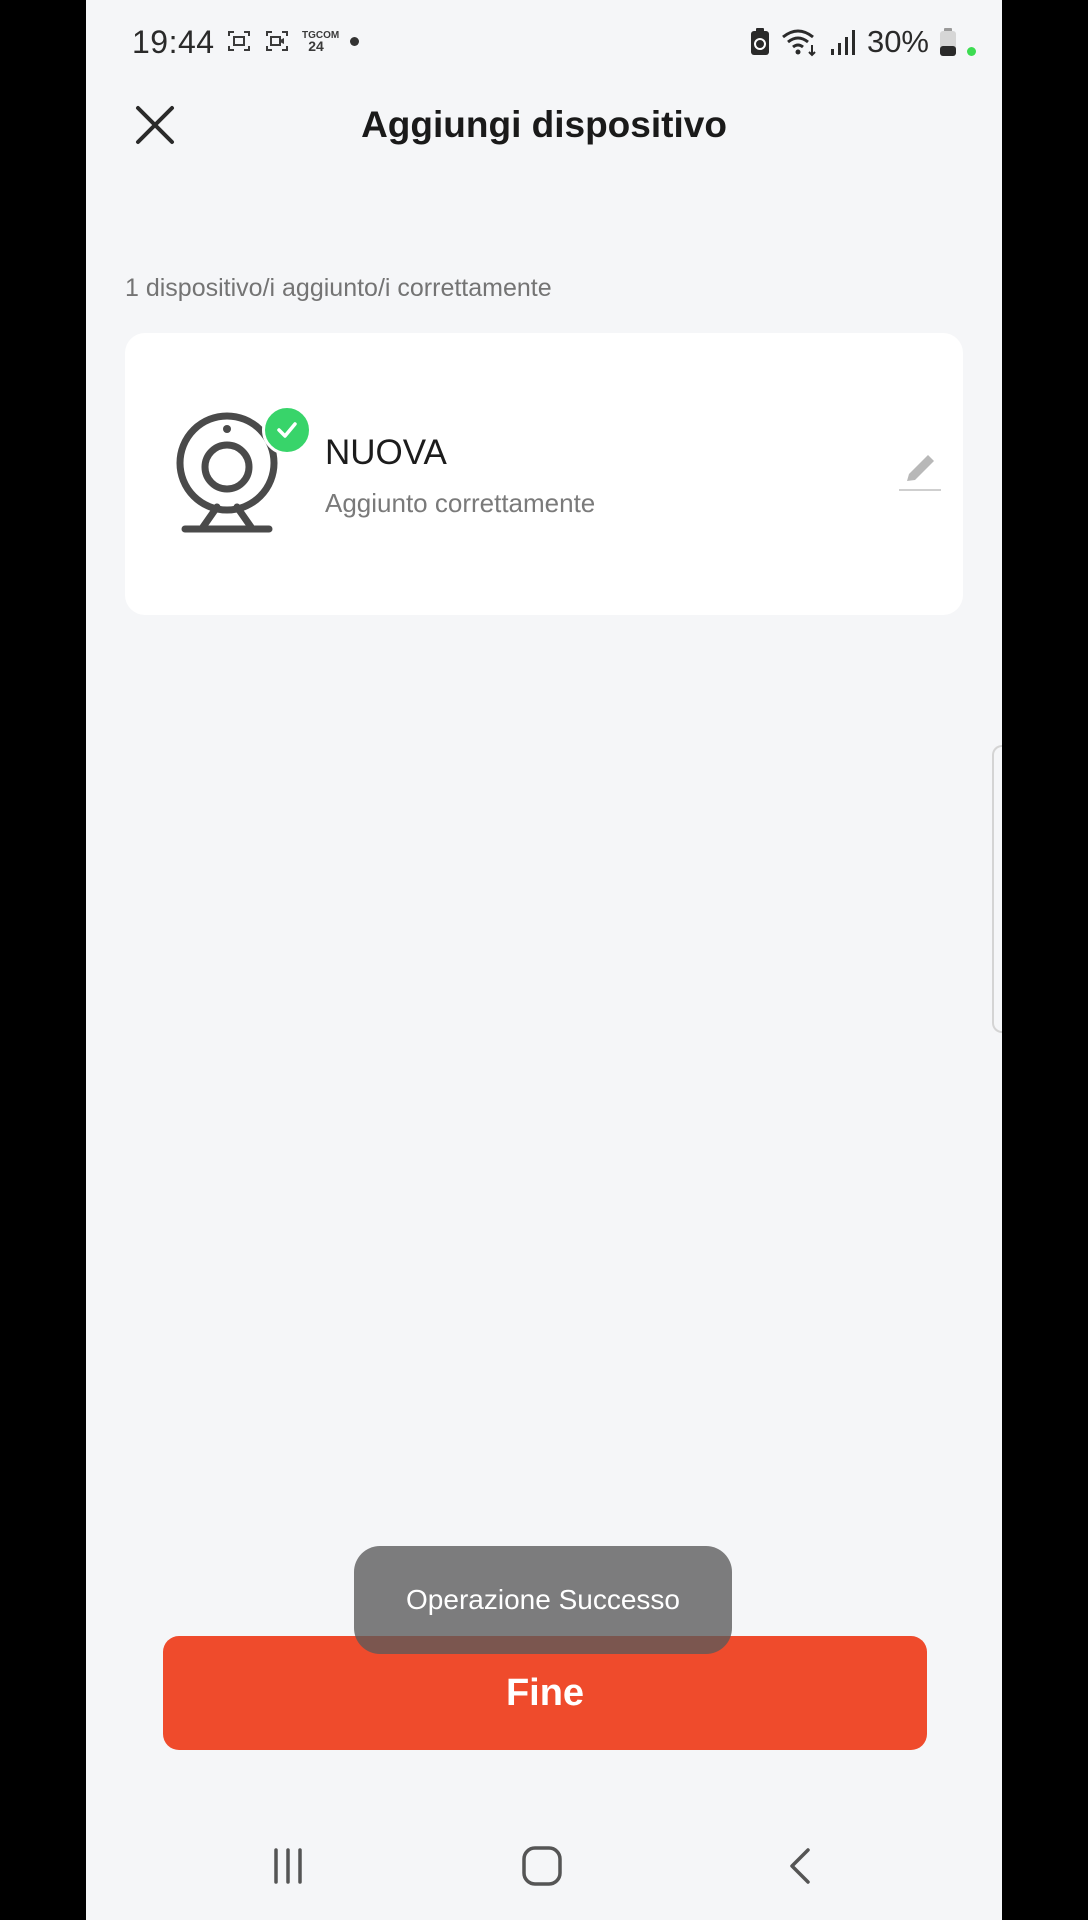 This screenshot has width=1088, height=1920. I want to click on signal-icon, so click(842, 42).